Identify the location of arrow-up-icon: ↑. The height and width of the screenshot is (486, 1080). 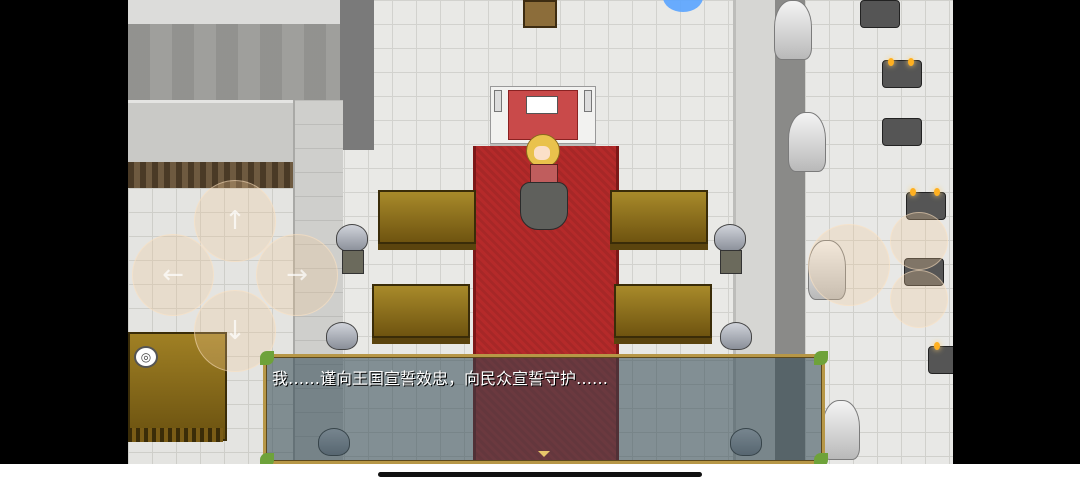
(235, 221).